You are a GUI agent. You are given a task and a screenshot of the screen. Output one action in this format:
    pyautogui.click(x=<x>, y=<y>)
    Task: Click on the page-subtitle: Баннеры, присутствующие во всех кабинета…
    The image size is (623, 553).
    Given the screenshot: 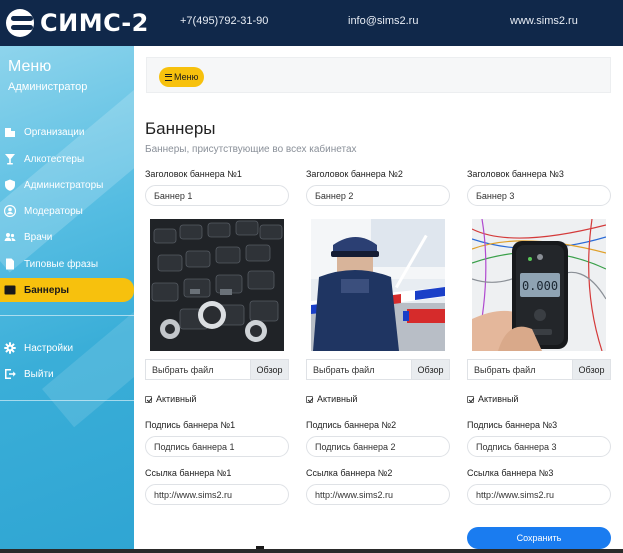 What is the action you would take?
    pyautogui.click(x=251, y=149)
    